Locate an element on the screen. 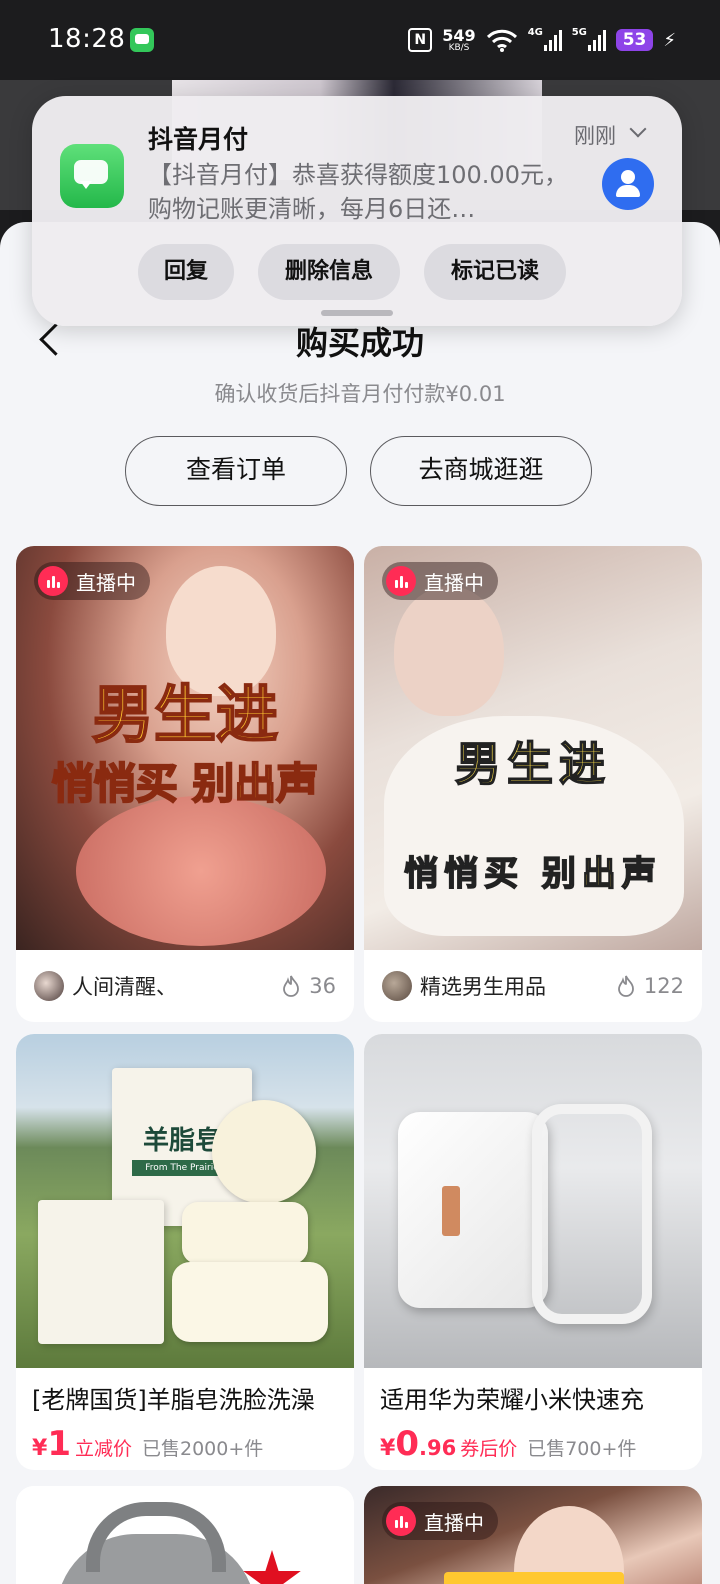 Image resolution: width=720 pixels, height=1584 pixels. feed-card-live-1: 直播中 男生进 悄悄买 别出声 人间清醒、 36 is located at coordinates (185, 784).